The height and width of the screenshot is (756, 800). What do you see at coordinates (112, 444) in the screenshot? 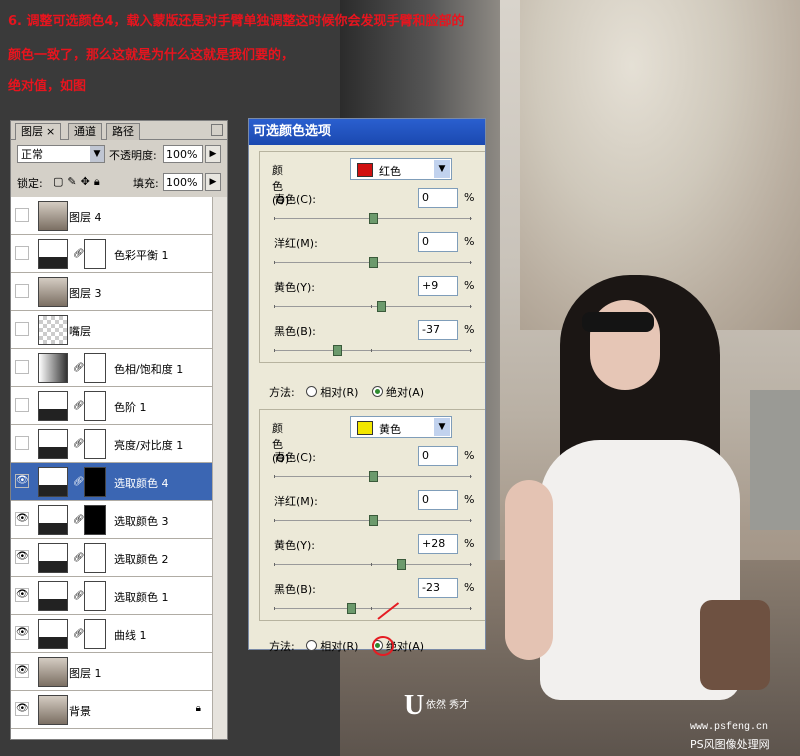
I see `layer-row: 亮度/对比度 1 🔗︎` at bounding box center [112, 444].